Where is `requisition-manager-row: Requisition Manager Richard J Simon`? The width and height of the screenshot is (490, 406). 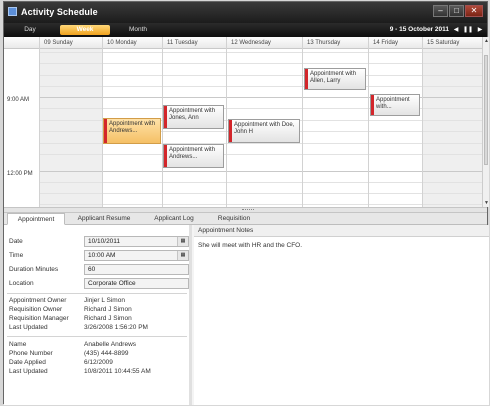
requisition-manager-row: Requisition Manager Richard J Simon is located at coordinates (70, 318).